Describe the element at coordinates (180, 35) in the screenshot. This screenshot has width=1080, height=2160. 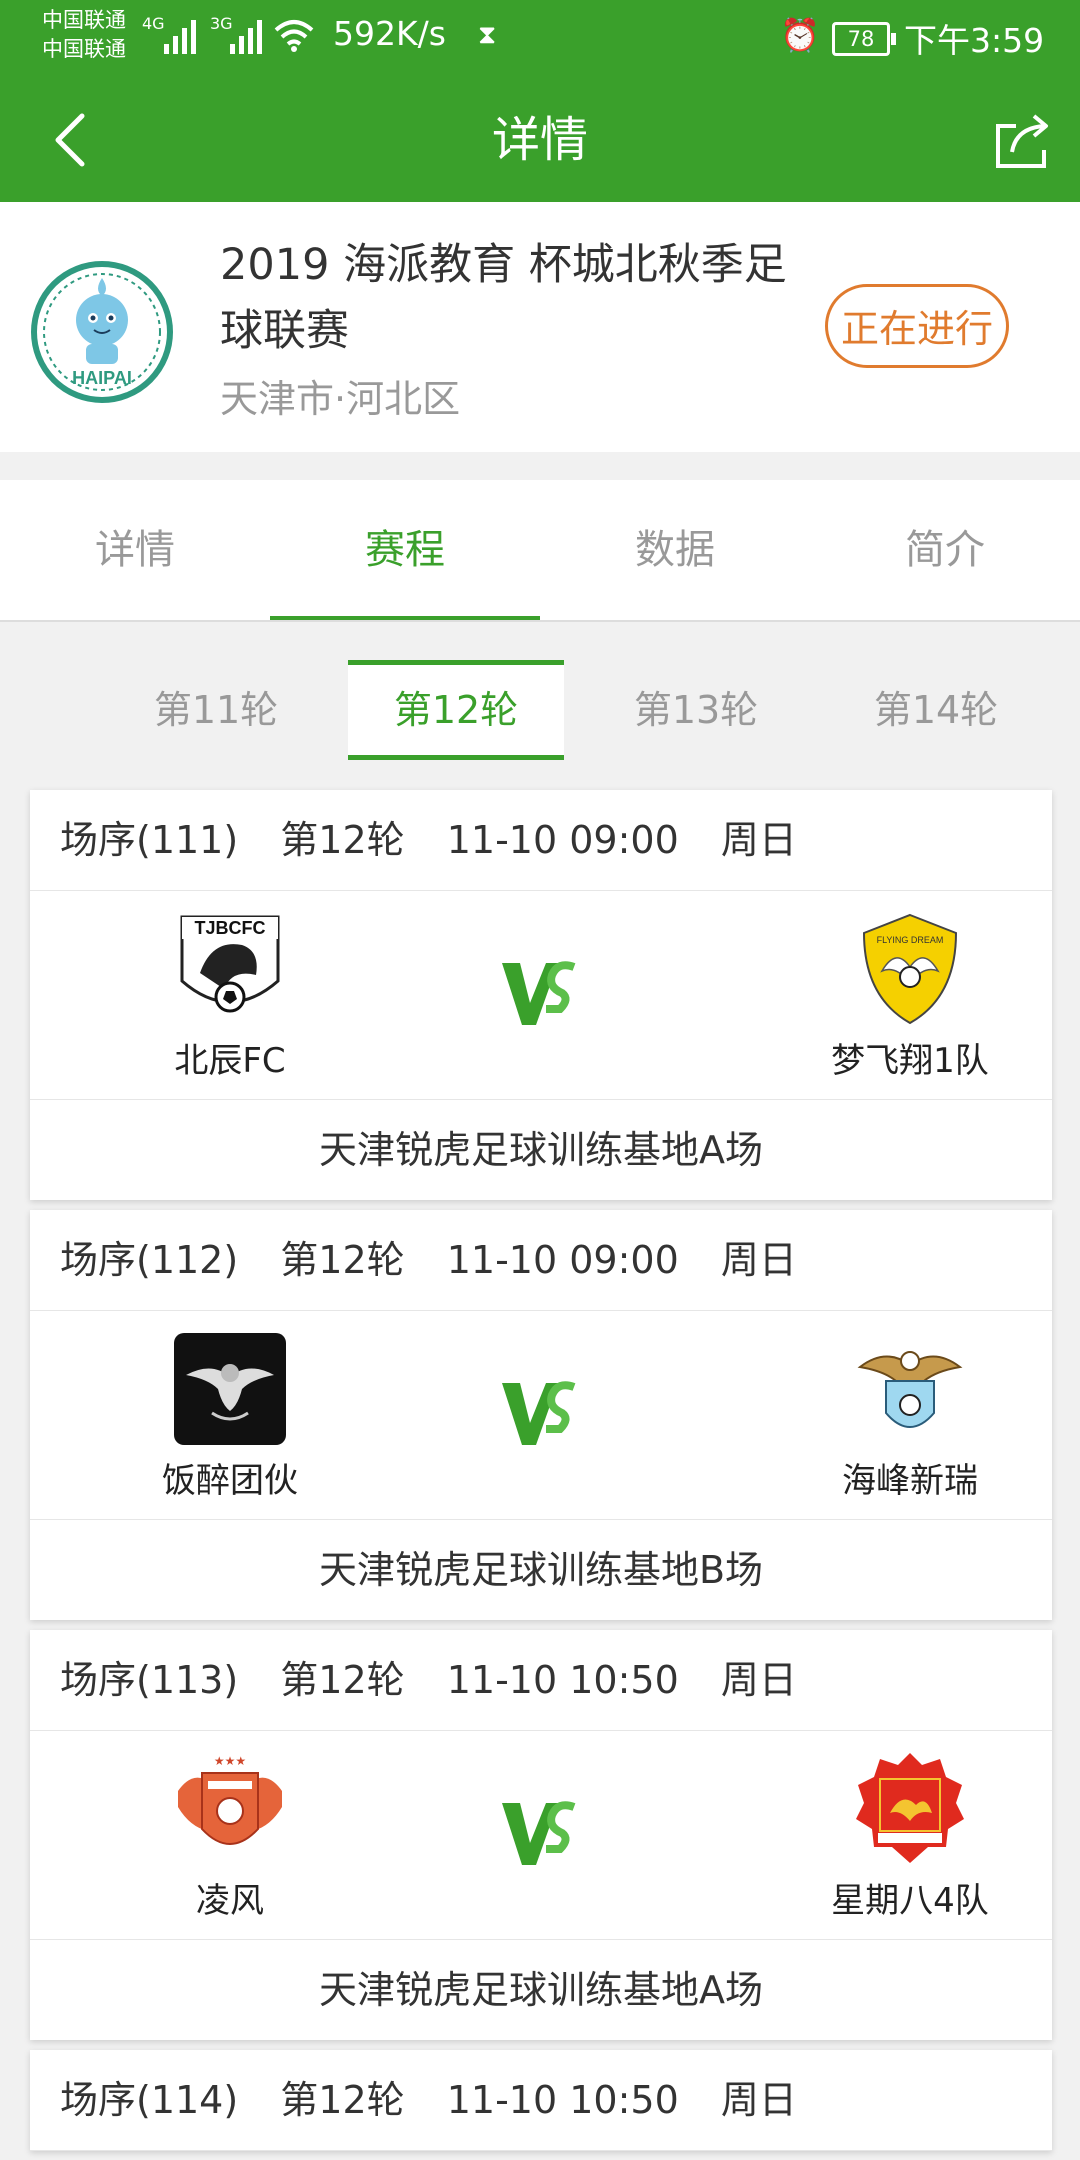
I see `signal-icon` at that location.